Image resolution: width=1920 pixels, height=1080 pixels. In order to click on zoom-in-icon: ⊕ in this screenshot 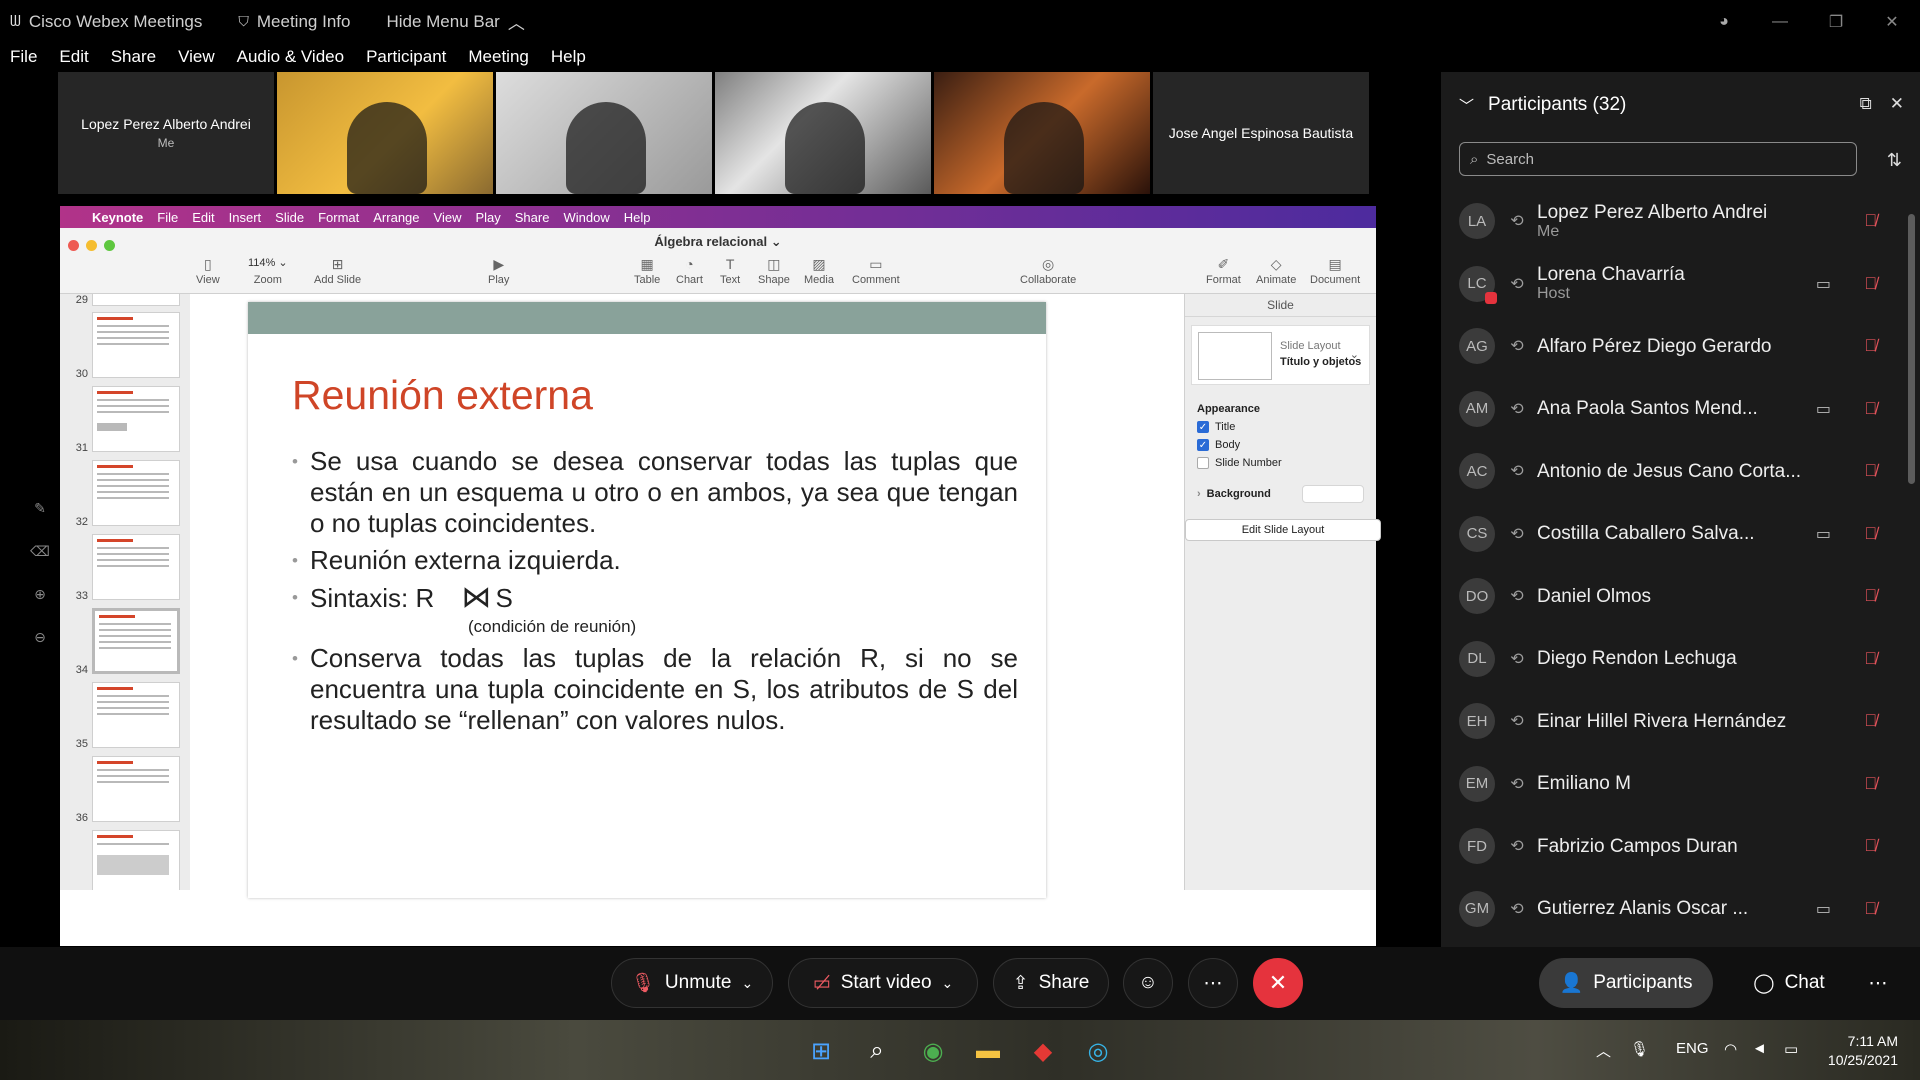, I will do `click(40, 594)`.